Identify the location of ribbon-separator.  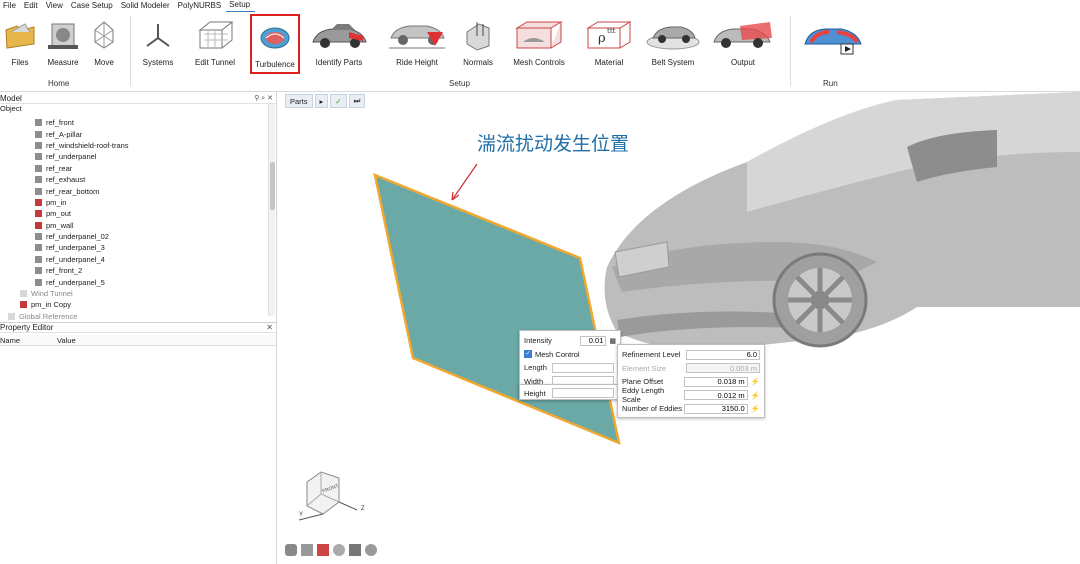
(790, 51).